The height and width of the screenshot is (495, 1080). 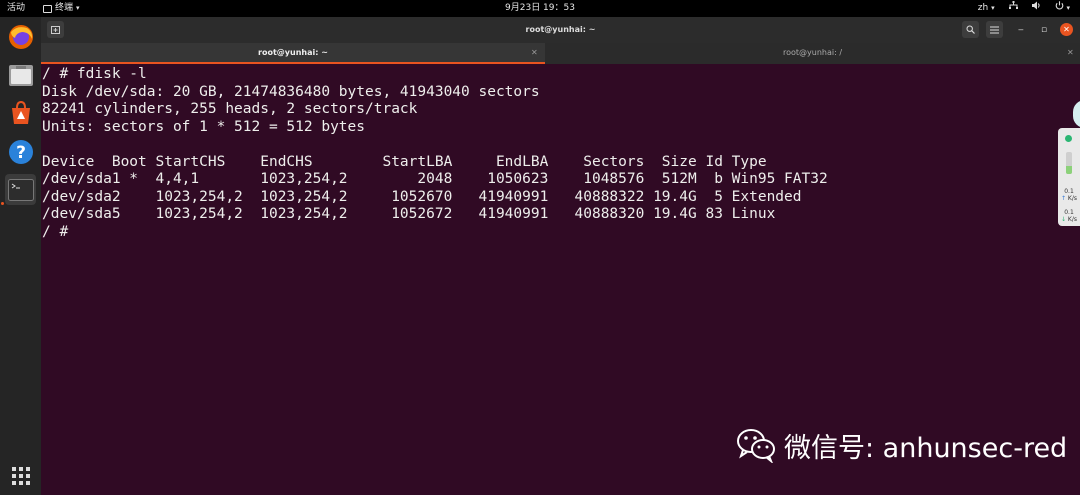 I want to click on download-unit: K/s, so click(x=1072, y=219).